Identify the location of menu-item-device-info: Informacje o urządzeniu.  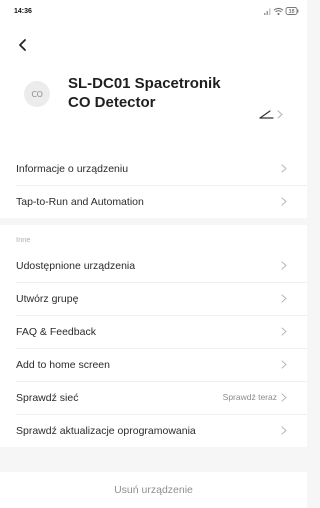
(153, 168).